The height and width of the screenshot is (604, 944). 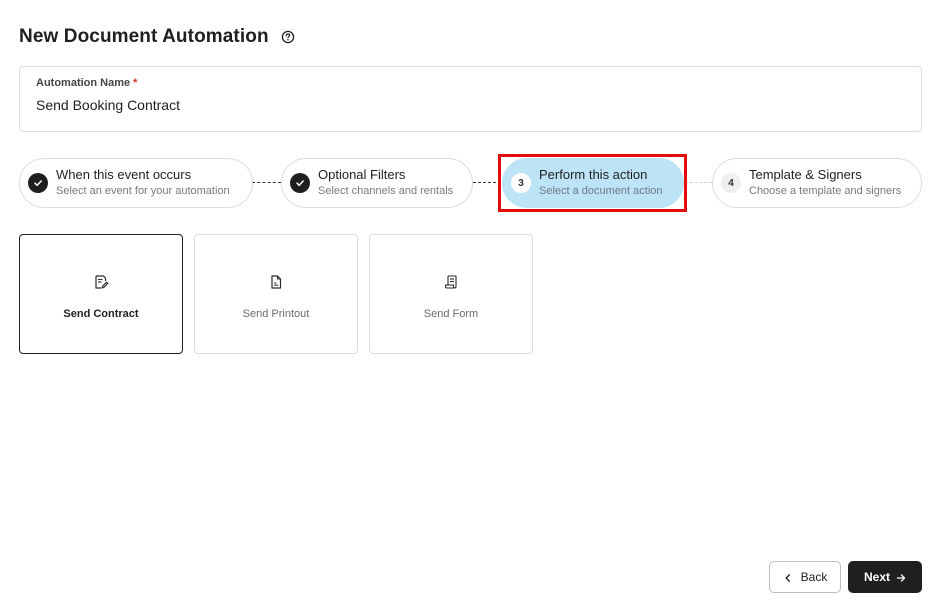 What do you see at coordinates (276, 314) in the screenshot?
I see `card-label: Send Printout` at bounding box center [276, 314].